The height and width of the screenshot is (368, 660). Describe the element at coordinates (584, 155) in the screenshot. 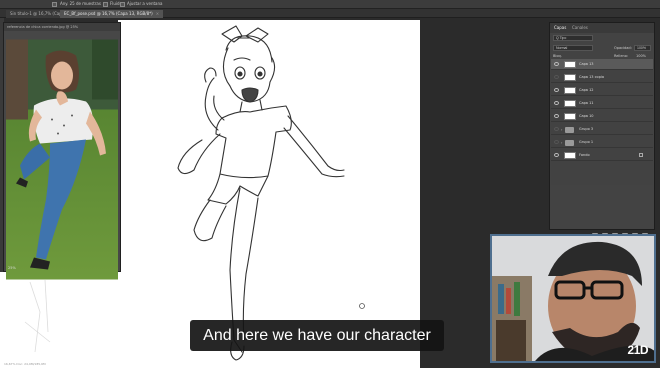

I see `layer-name: Fondo` at that location.